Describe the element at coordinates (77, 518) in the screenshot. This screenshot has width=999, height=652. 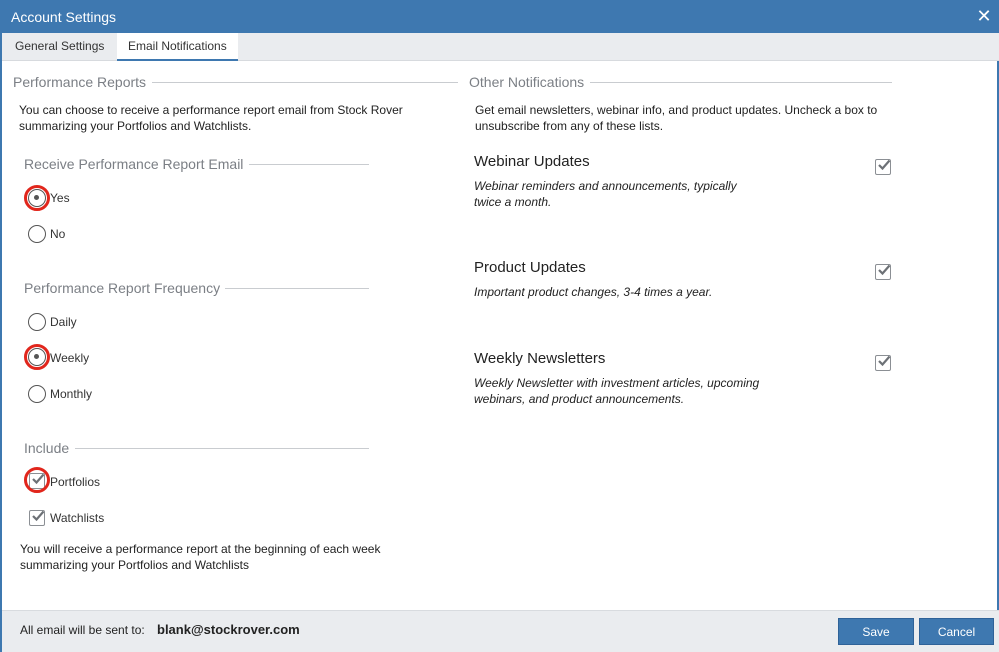
I see `include-watchlists-label: Watchlists` at that location.